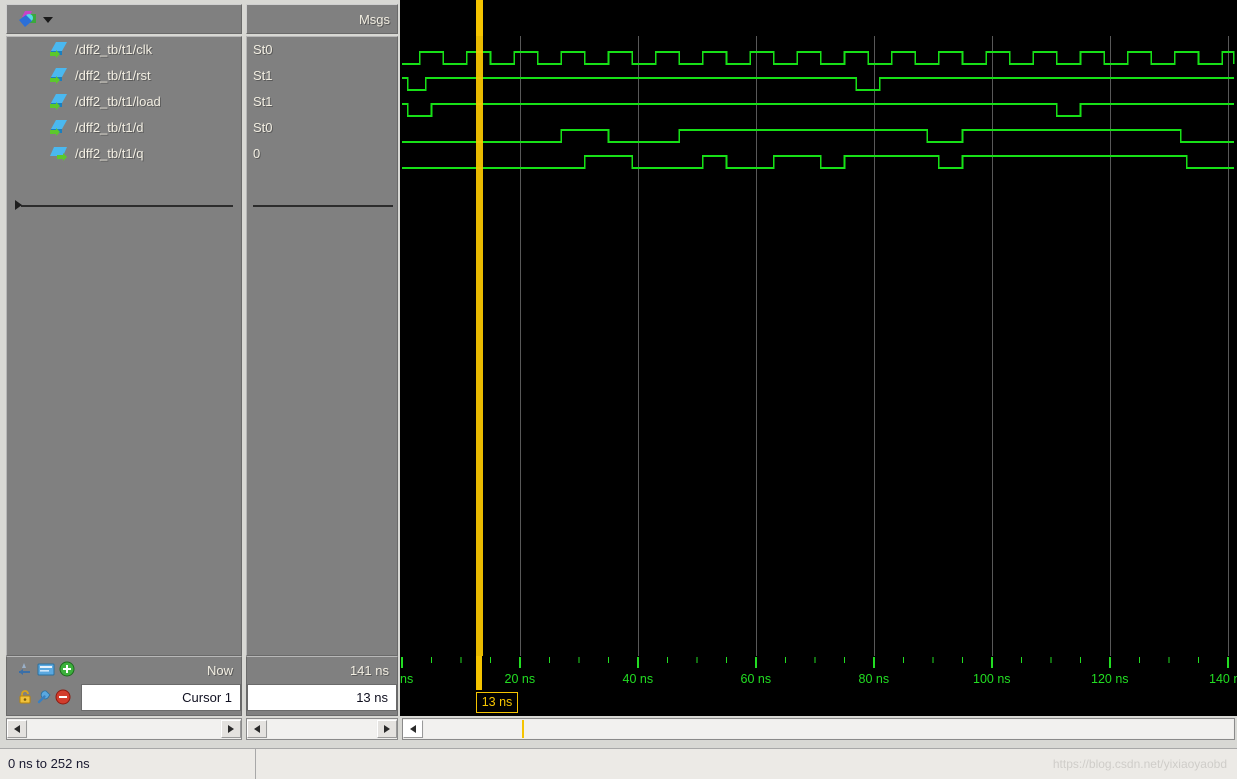 The image size is (1237, 779). What do you see at coordinates (48, 20) in the screenshot?
I see `chevron-down-icon` at bounding box center [48, 20].